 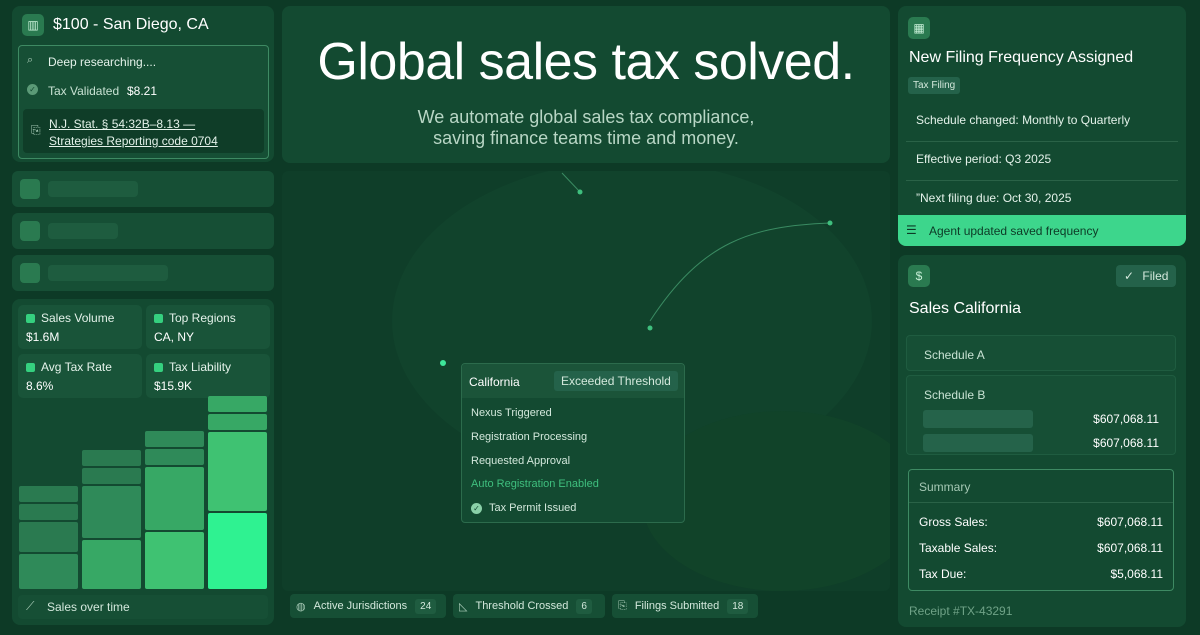 What do you see at coordinates (616, 381) in the screenshot?
I see `threshold-badge: Exceeded Threshold` at bounding box center [616, 381].